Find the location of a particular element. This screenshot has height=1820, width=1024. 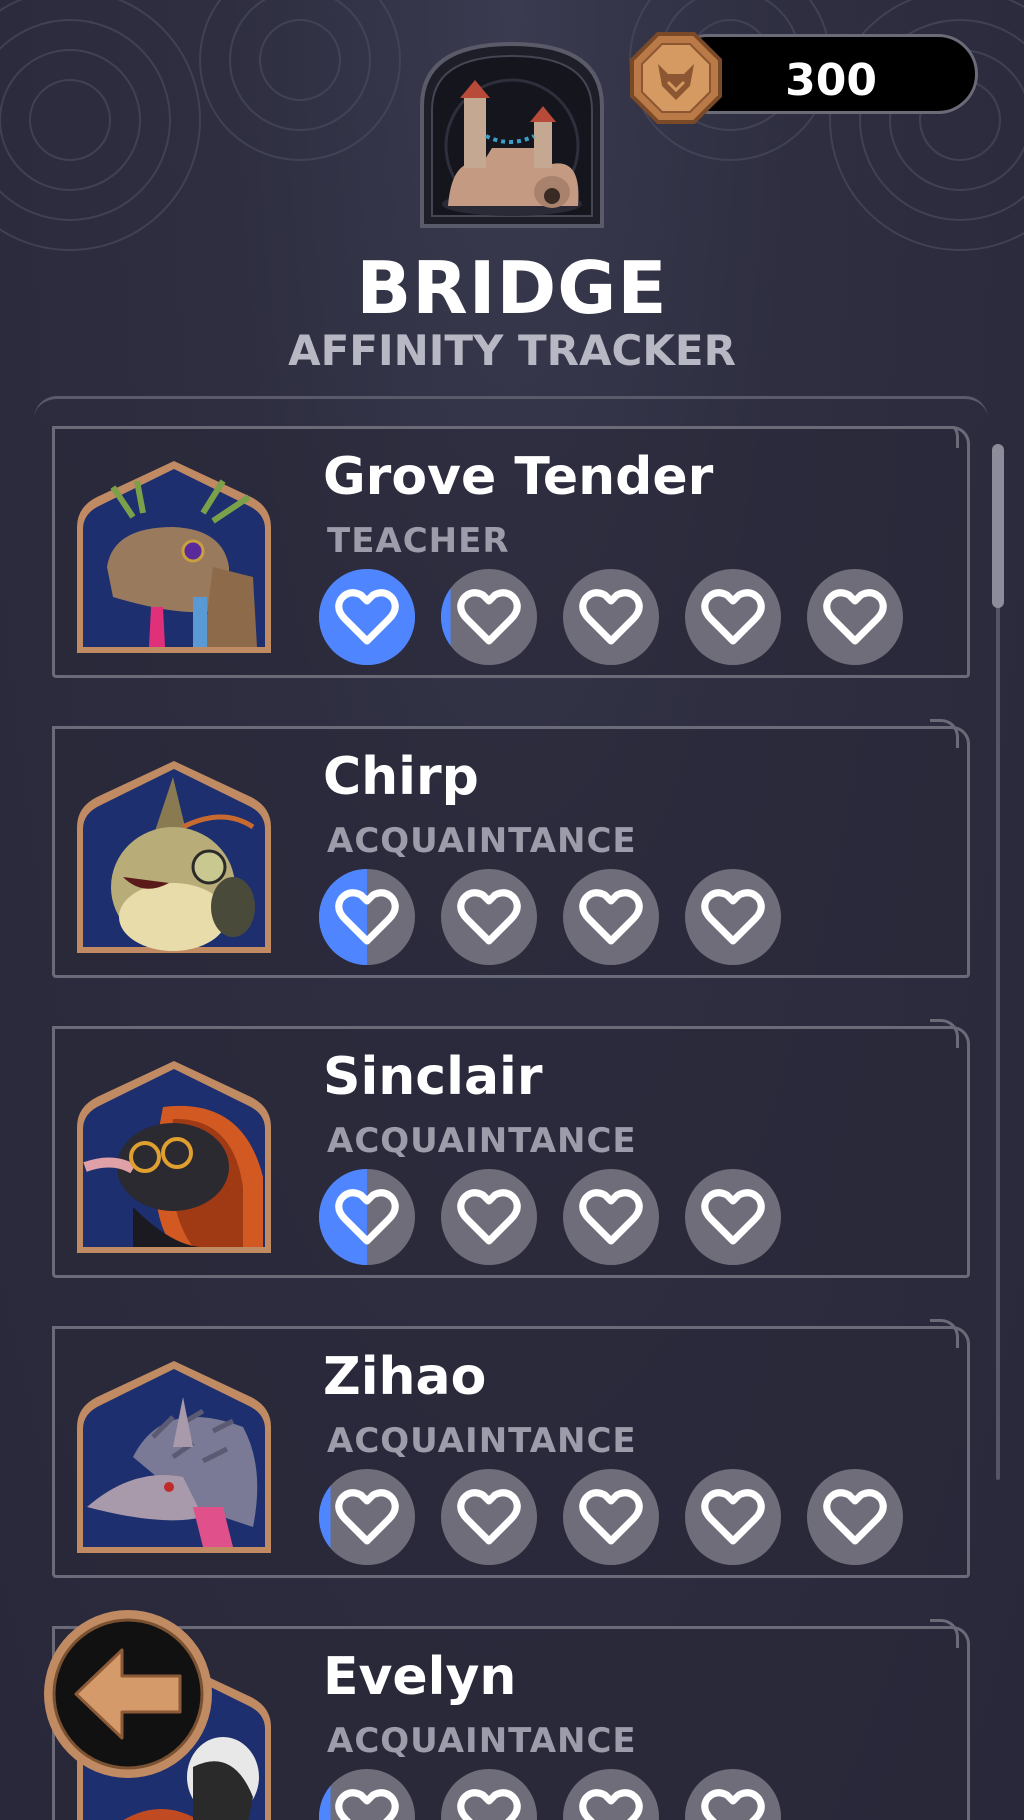

npc-card: Grove Tender TEACHER is located at coordinates (511, 552).